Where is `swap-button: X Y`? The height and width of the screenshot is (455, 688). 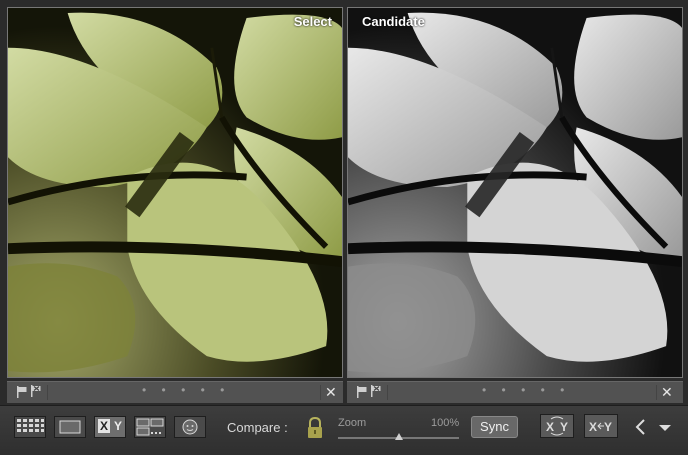 swap-button: X Y is located at coordinates (557, 426).